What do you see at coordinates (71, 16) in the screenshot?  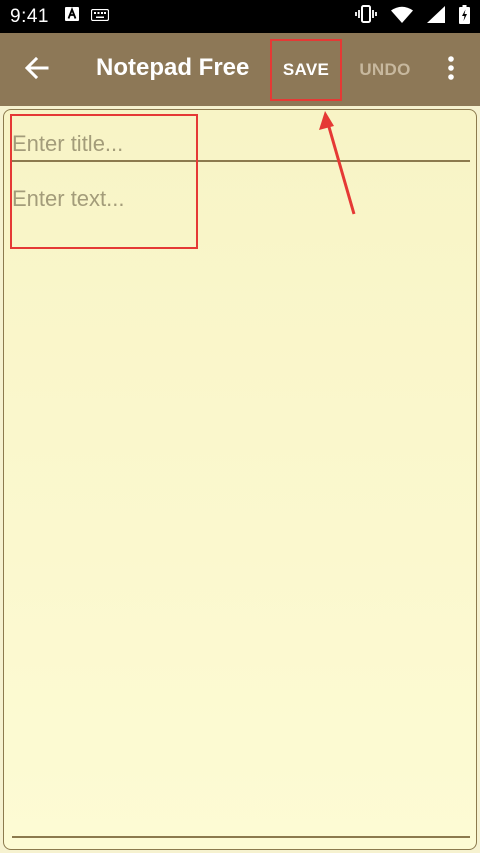 I see `notification-a-icon` at bounding box center [71, 16].